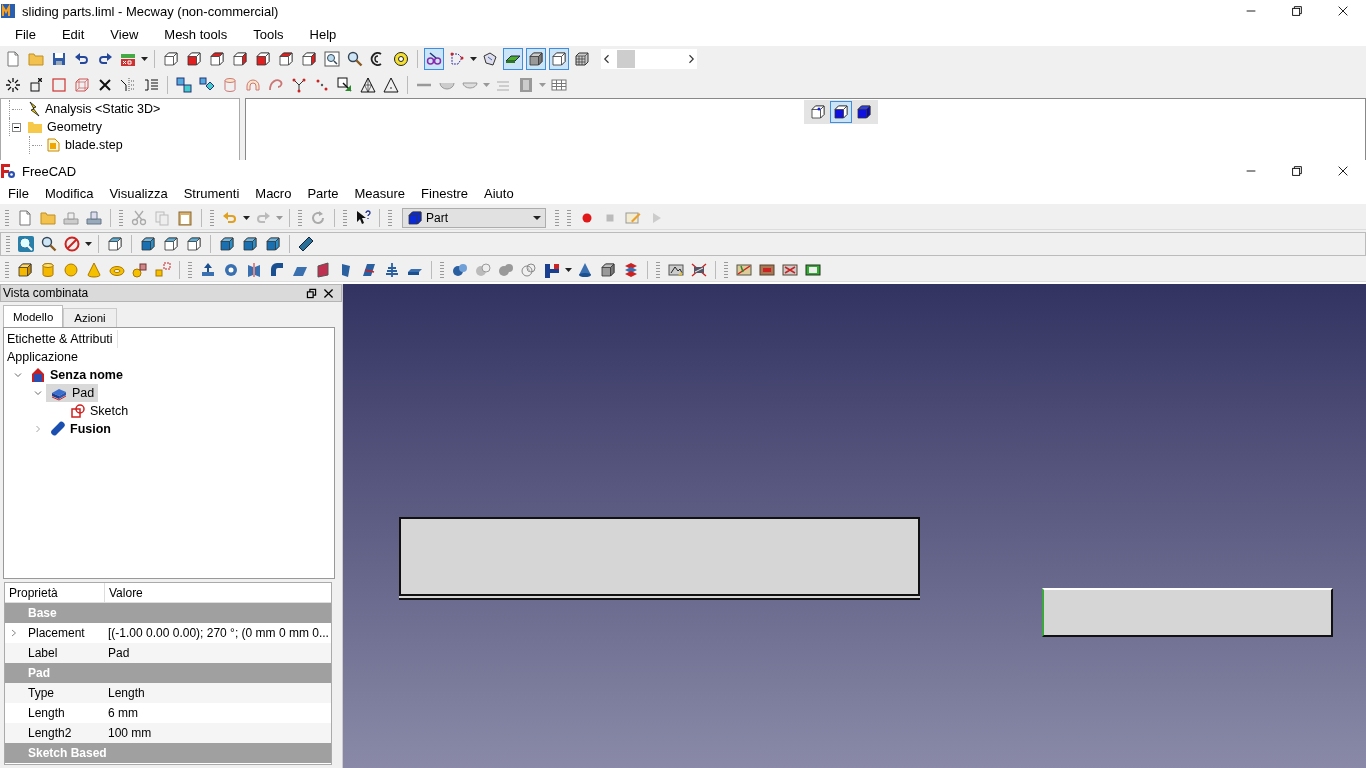  Describe the element at coordinates (128, 733) in the screenshot. I see `property-value: 100 mm` at that location.